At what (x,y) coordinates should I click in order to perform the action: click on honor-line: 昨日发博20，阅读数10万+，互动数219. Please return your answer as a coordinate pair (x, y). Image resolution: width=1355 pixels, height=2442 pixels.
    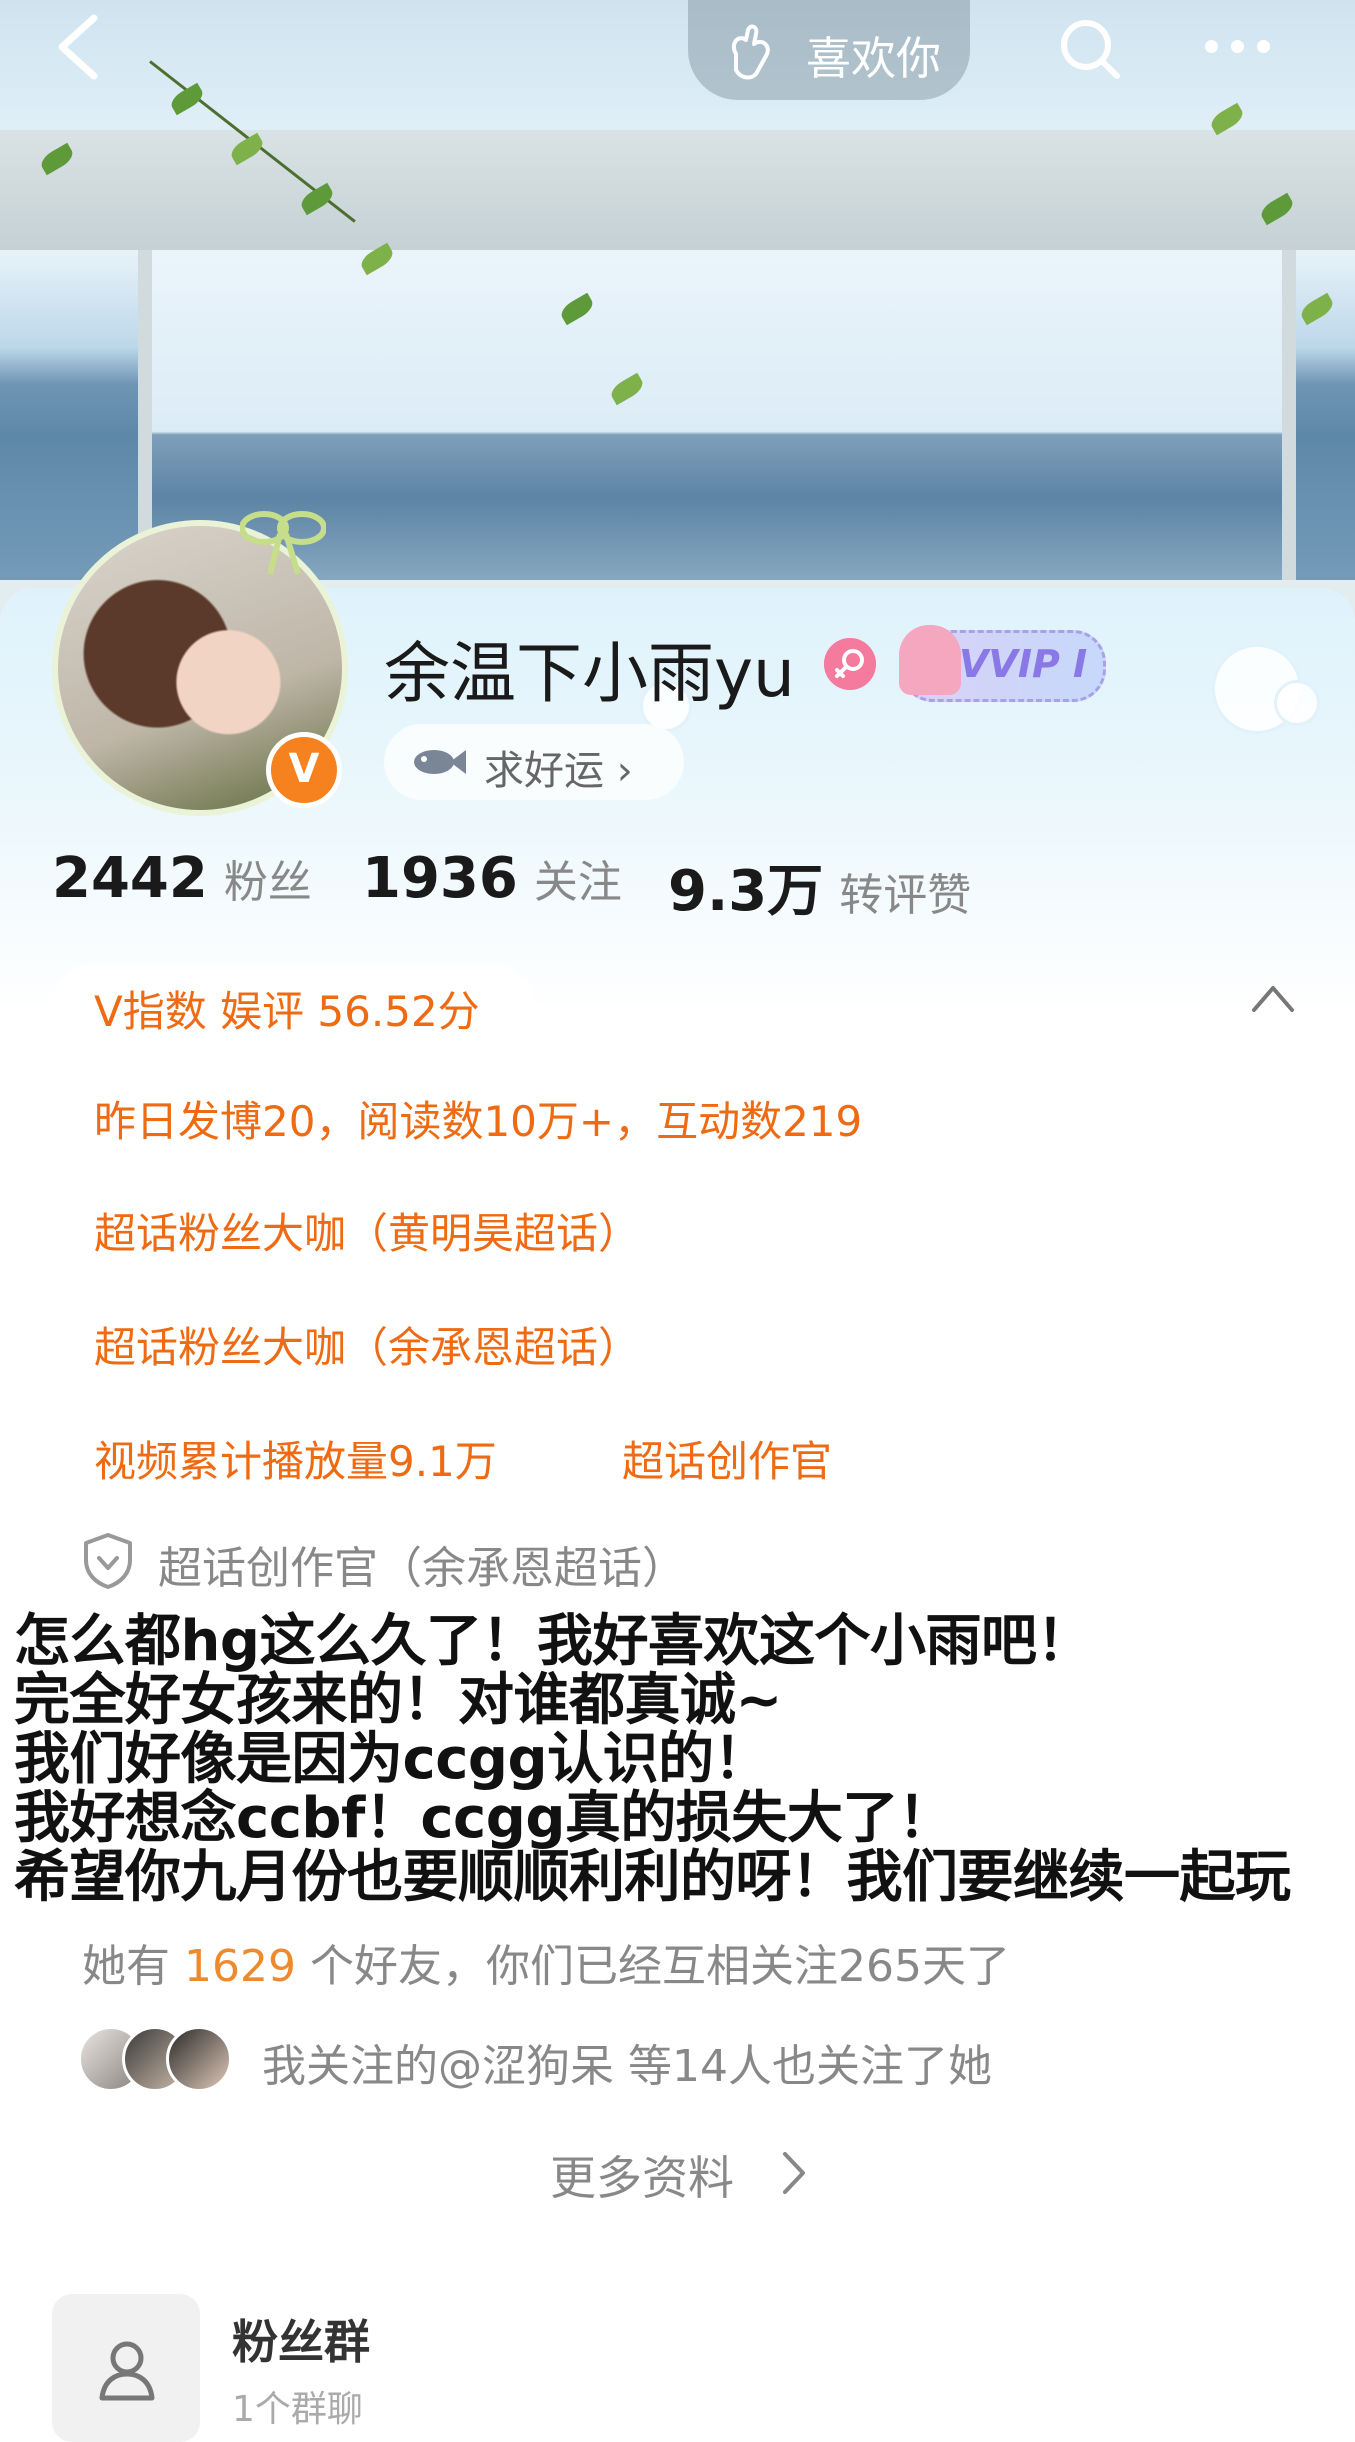
    Looking at the image, I should click on (478, 1121).